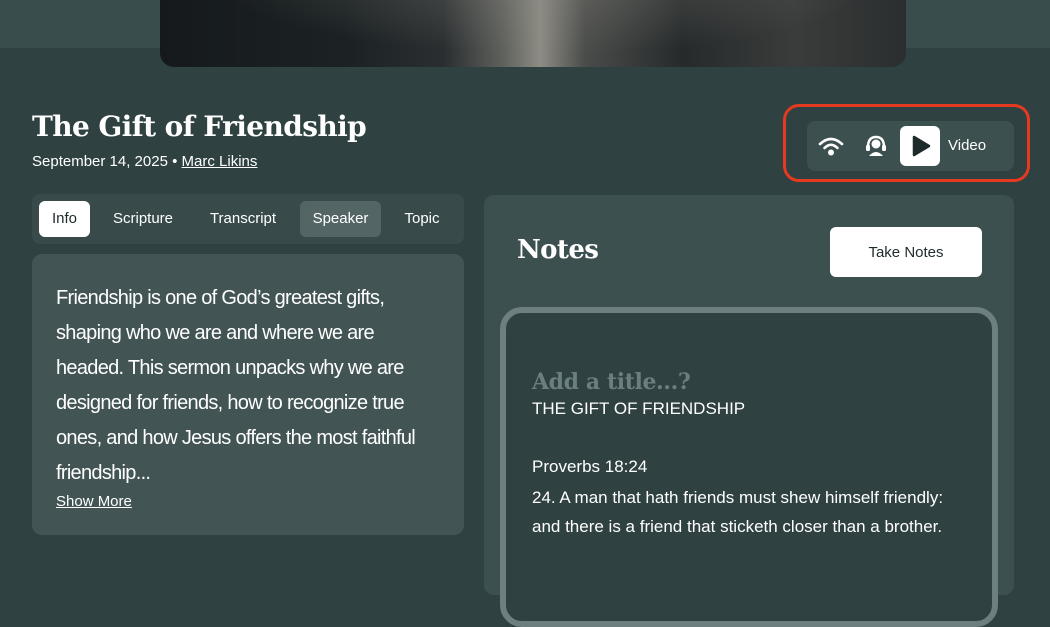  I want to click on sermon-tabs: Info Scripture Transcript Speaker Topic, so click(248, 219).